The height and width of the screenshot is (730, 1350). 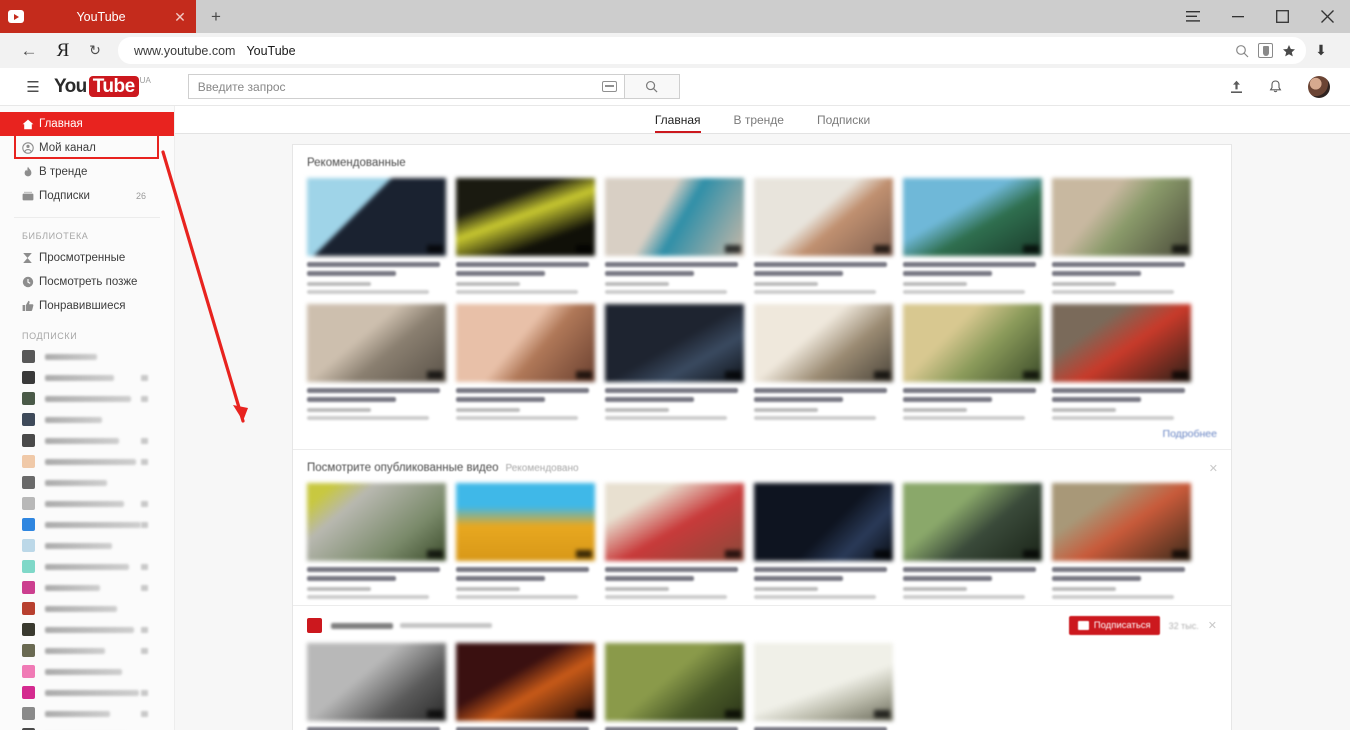 I want to click on new-tab-button: +, so click(x=216, y=17).